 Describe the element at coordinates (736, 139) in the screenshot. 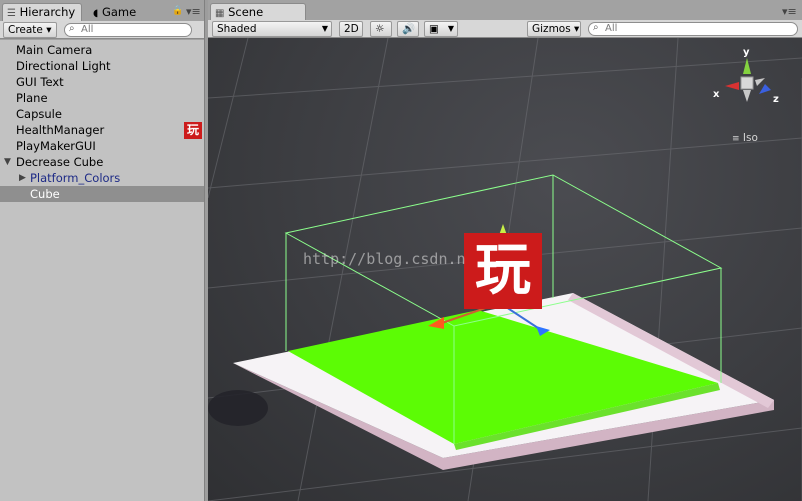

I see `menu-icon: ≡` at that location.